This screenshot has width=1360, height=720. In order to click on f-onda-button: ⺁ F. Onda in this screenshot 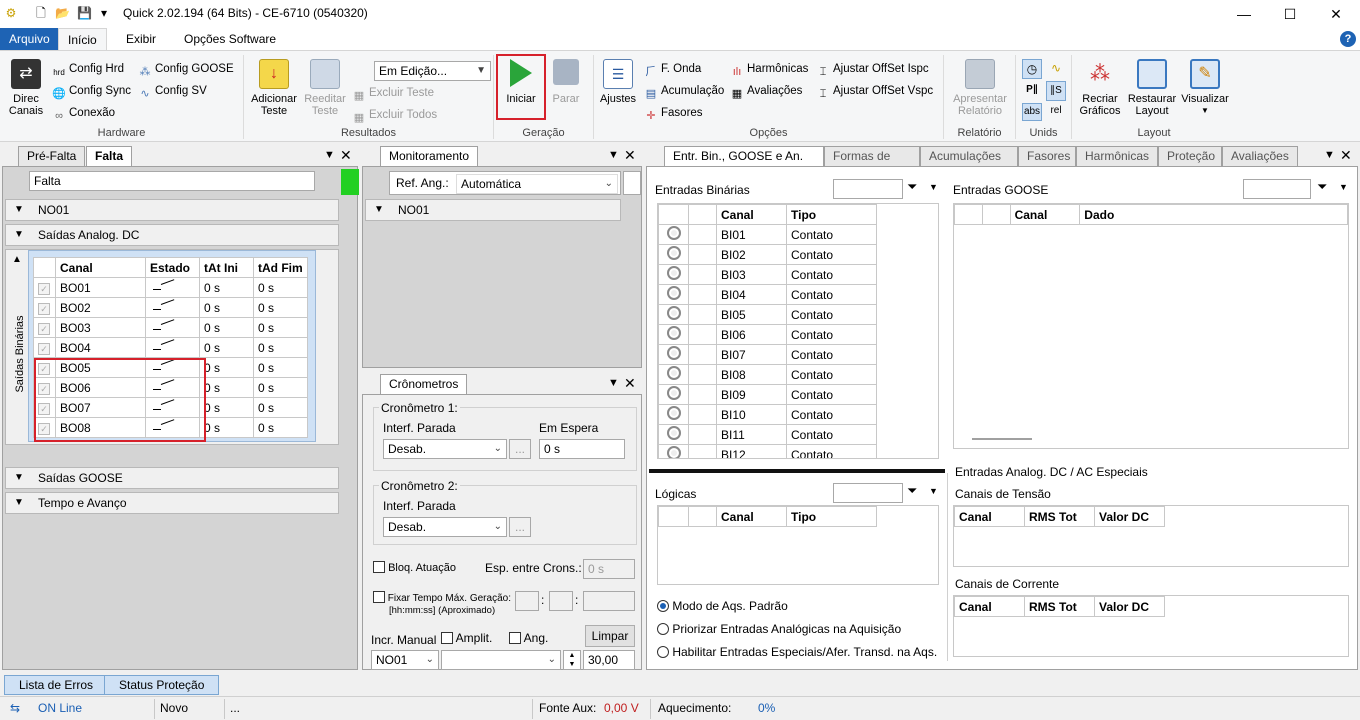, I will do `click(673, 69)`.